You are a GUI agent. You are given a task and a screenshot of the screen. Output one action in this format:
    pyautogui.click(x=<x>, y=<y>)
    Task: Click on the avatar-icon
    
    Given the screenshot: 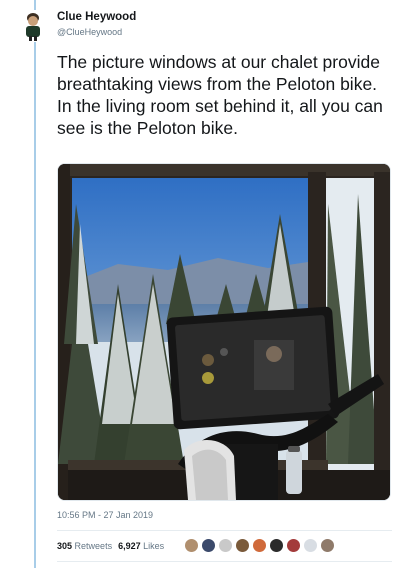 What is the action you would take?
    pyautogui.click(x=33, y=27)
    